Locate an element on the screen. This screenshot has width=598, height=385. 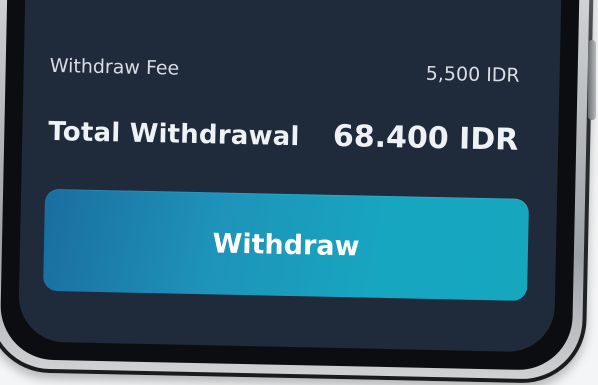
total-withdrawal-value: 68.400 IDR is located at coordinates (425, 138).